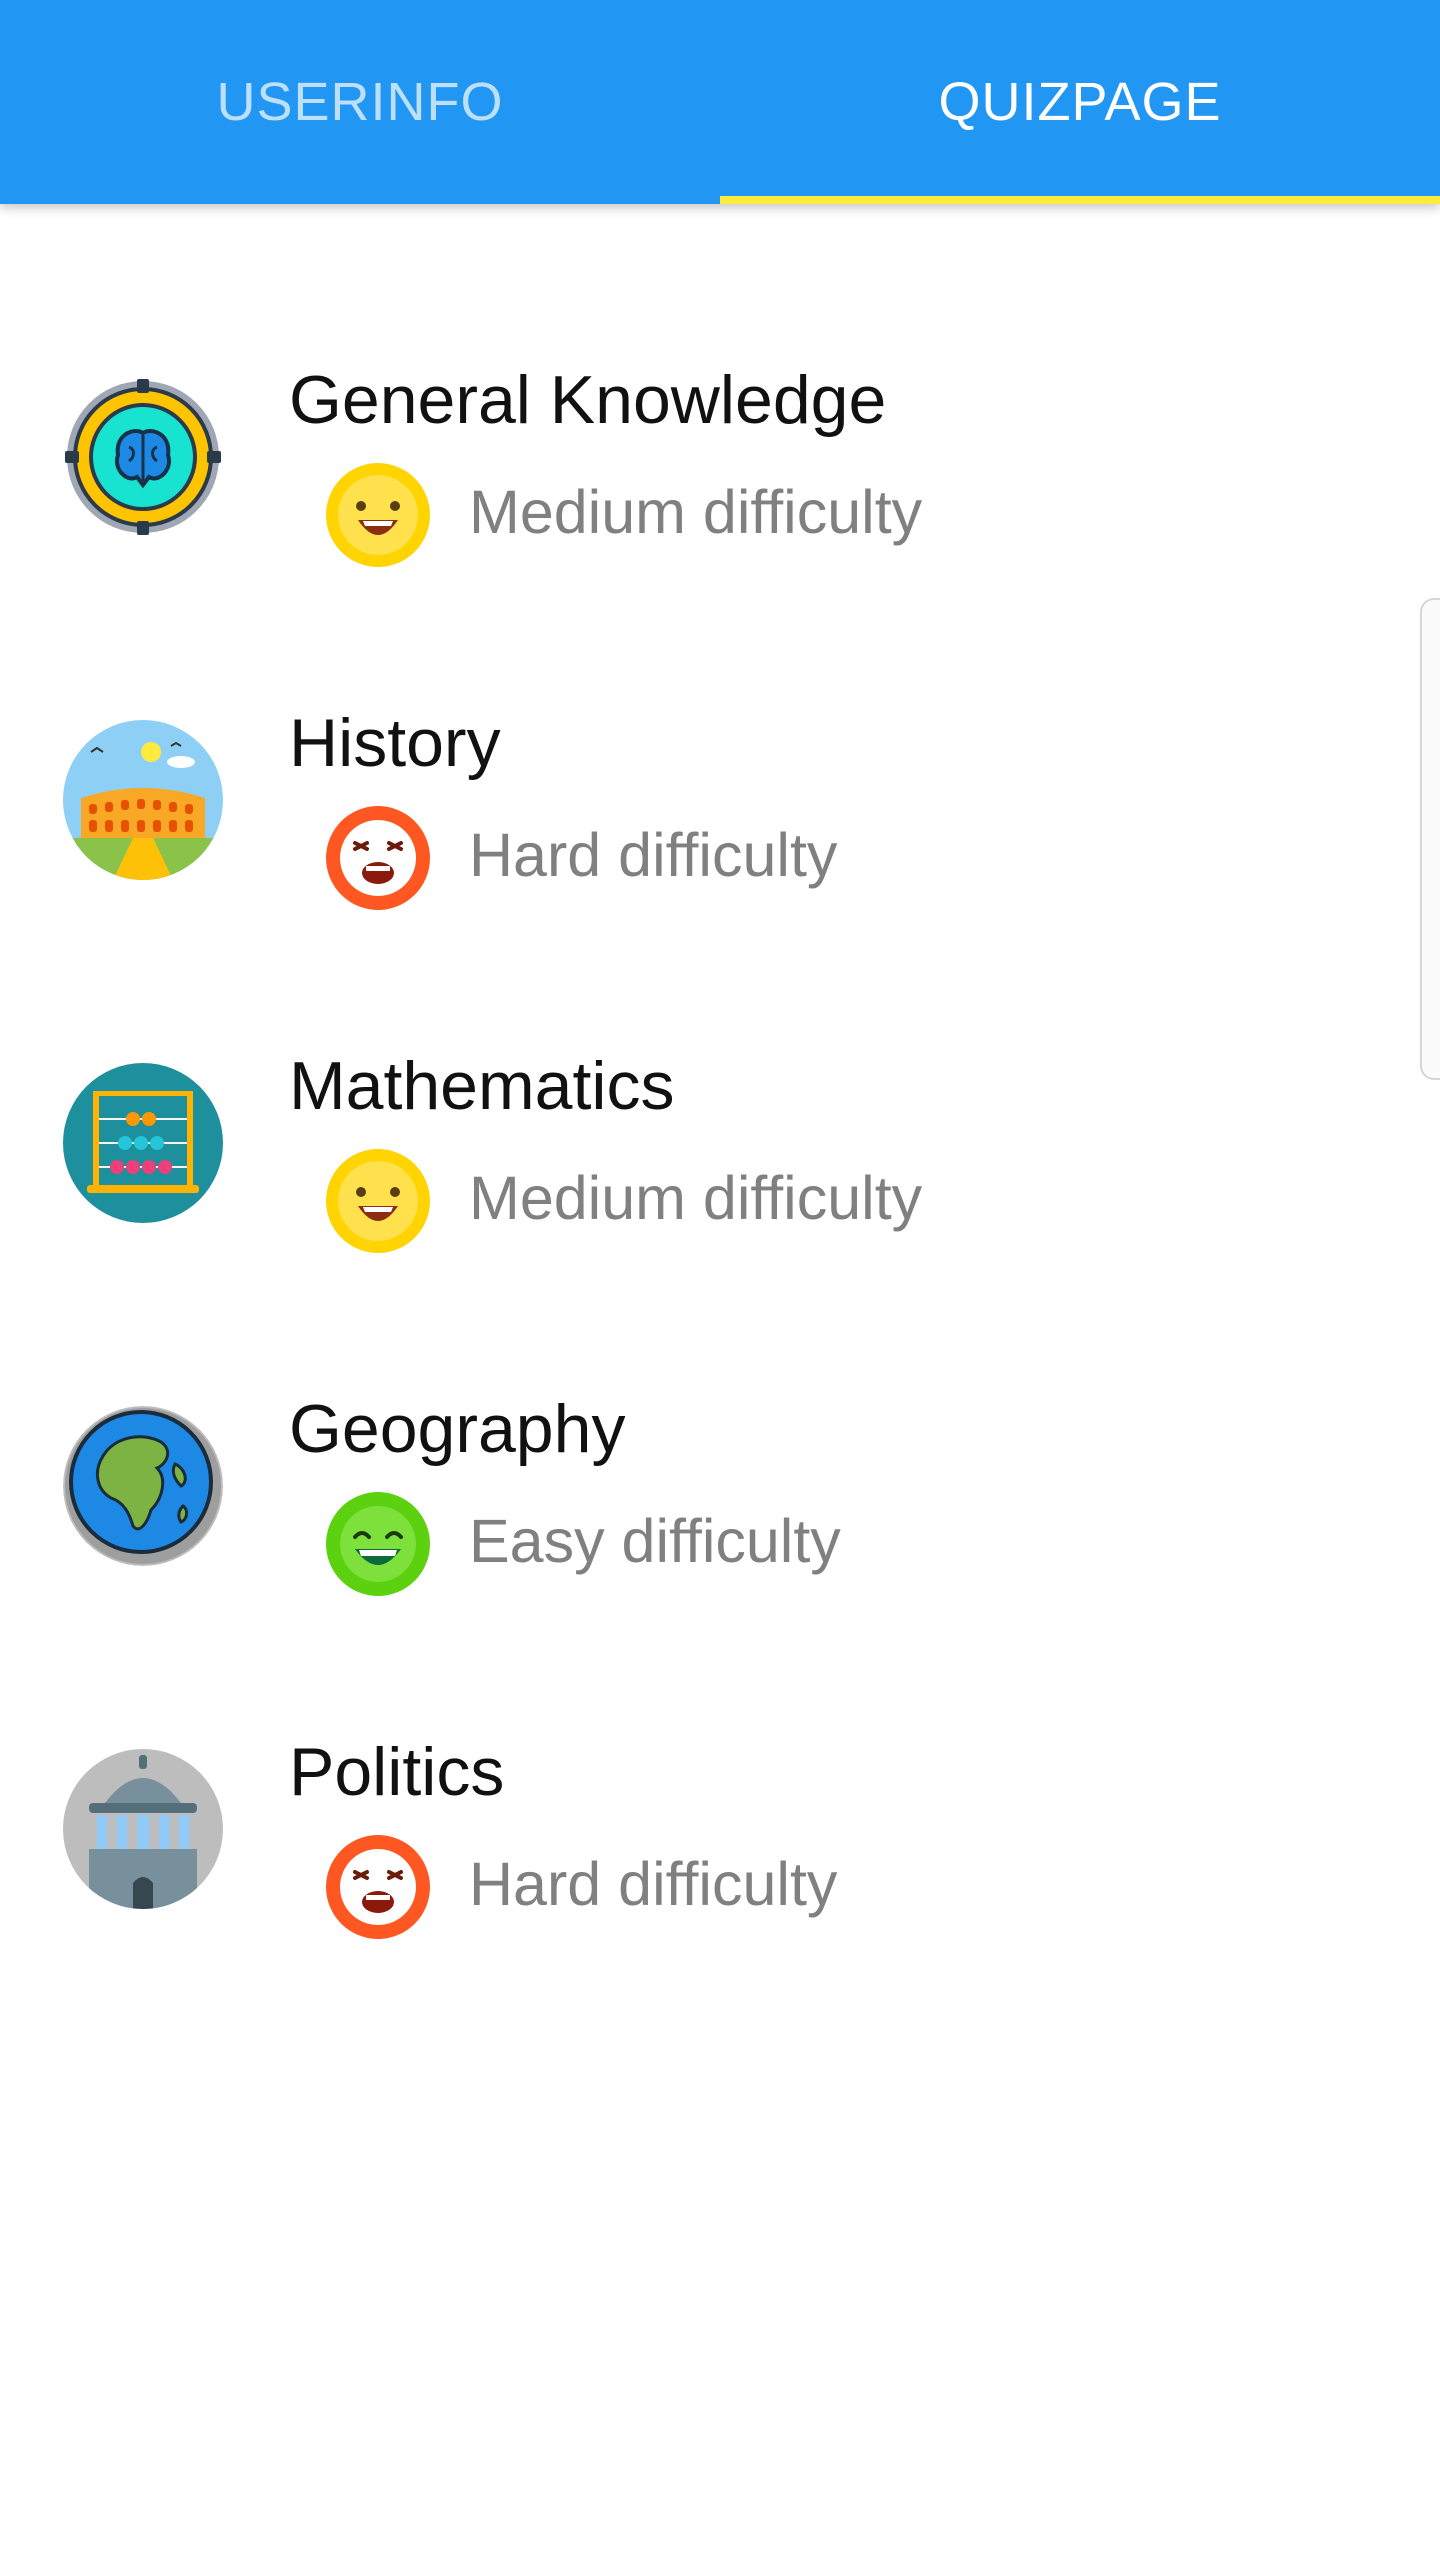  I want to click on abacus-icon, so click(143, 1143).